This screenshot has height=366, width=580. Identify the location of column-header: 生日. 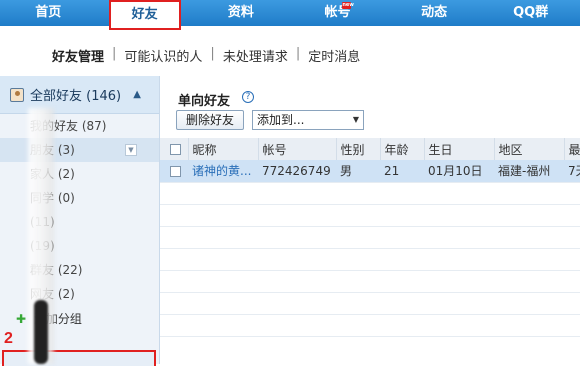
(459, 149).